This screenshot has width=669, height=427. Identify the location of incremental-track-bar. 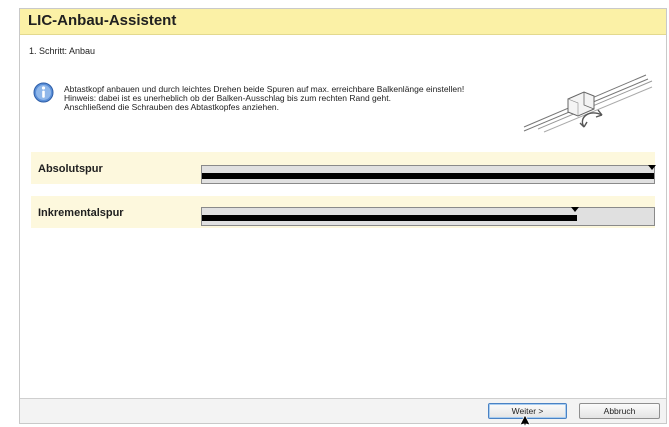
(428, 216).